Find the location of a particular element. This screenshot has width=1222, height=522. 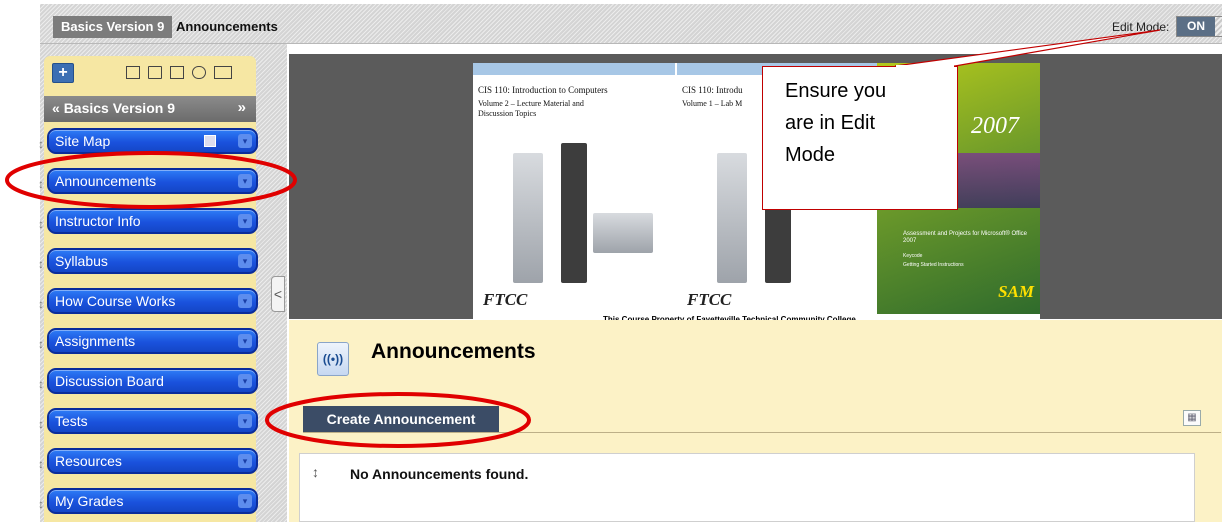

menu-item-label: Syllabus is located at coordinates (81, 261).